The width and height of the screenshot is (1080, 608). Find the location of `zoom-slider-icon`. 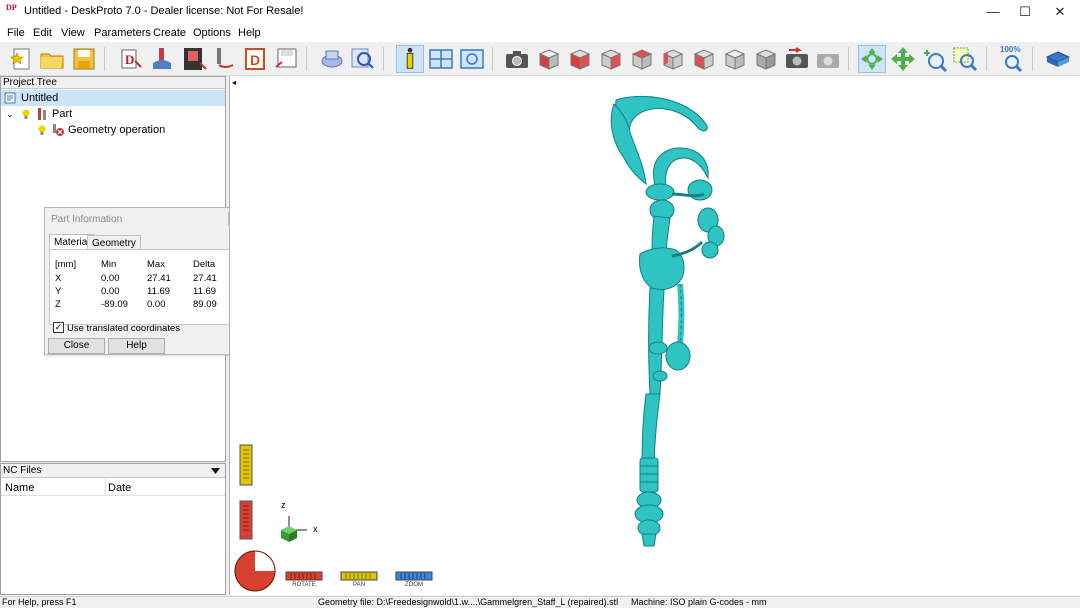

zoom-slider-icon is located at coordinates (246, 465).